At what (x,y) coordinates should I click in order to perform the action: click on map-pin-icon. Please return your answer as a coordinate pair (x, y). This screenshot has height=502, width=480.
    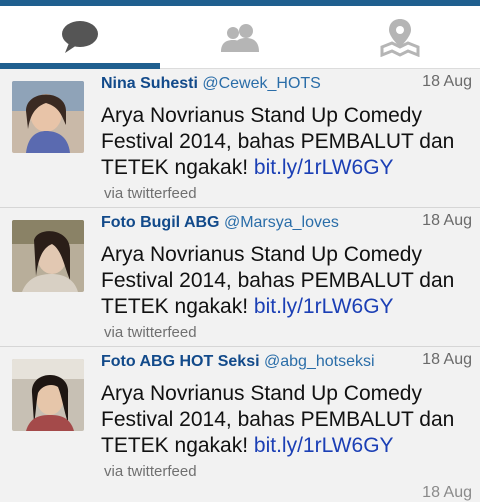
    Looking at the image, I should click on (400, 38).